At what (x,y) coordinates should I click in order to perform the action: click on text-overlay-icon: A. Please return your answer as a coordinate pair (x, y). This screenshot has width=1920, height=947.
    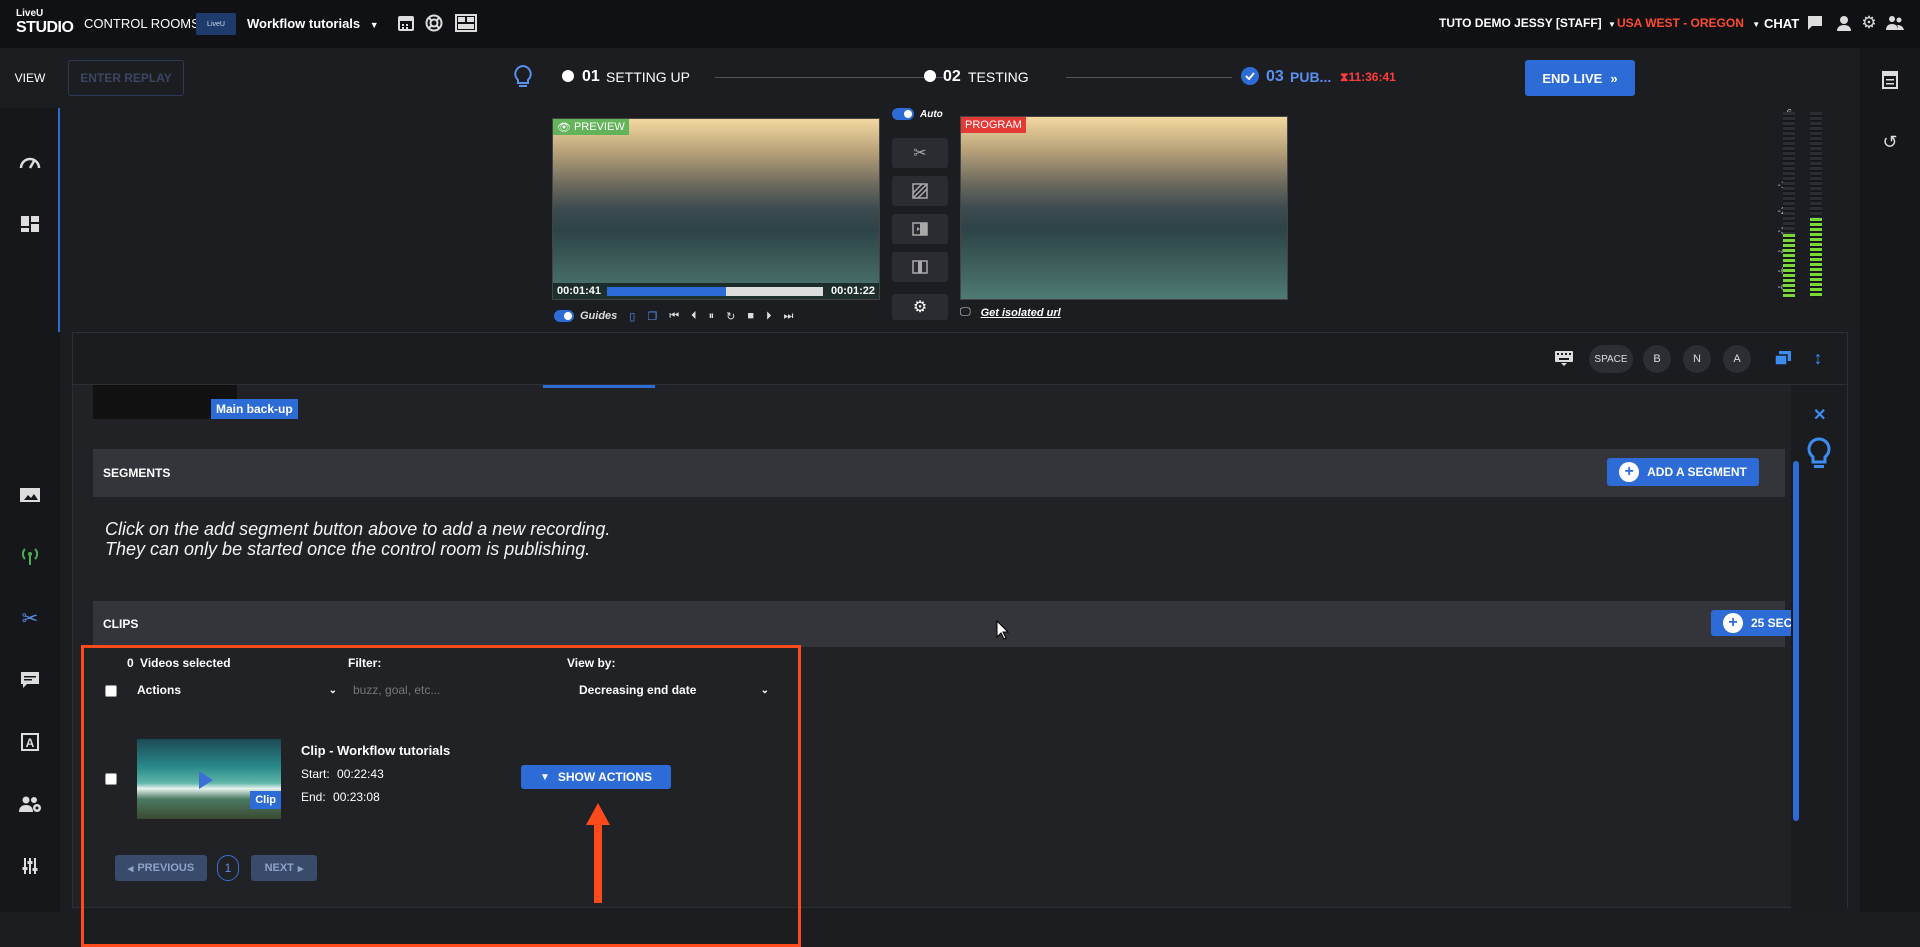
    Looking at the image, I should click on (30, 742).